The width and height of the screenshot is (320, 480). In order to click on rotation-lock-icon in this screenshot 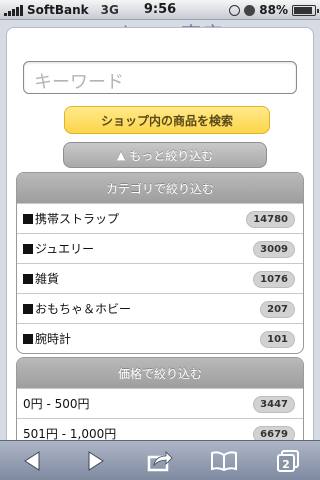, I will do `click(235, 10)`.